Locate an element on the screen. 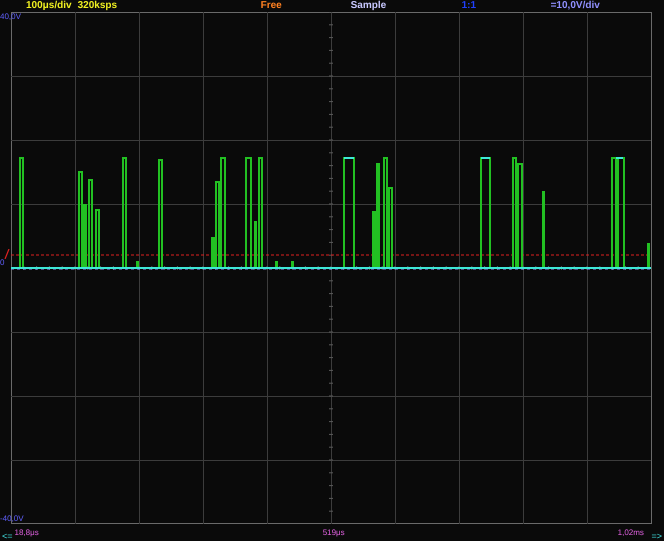 The image size is (664, 541). vertical-min-label: -40,0V is located at coordinates (12, 518).